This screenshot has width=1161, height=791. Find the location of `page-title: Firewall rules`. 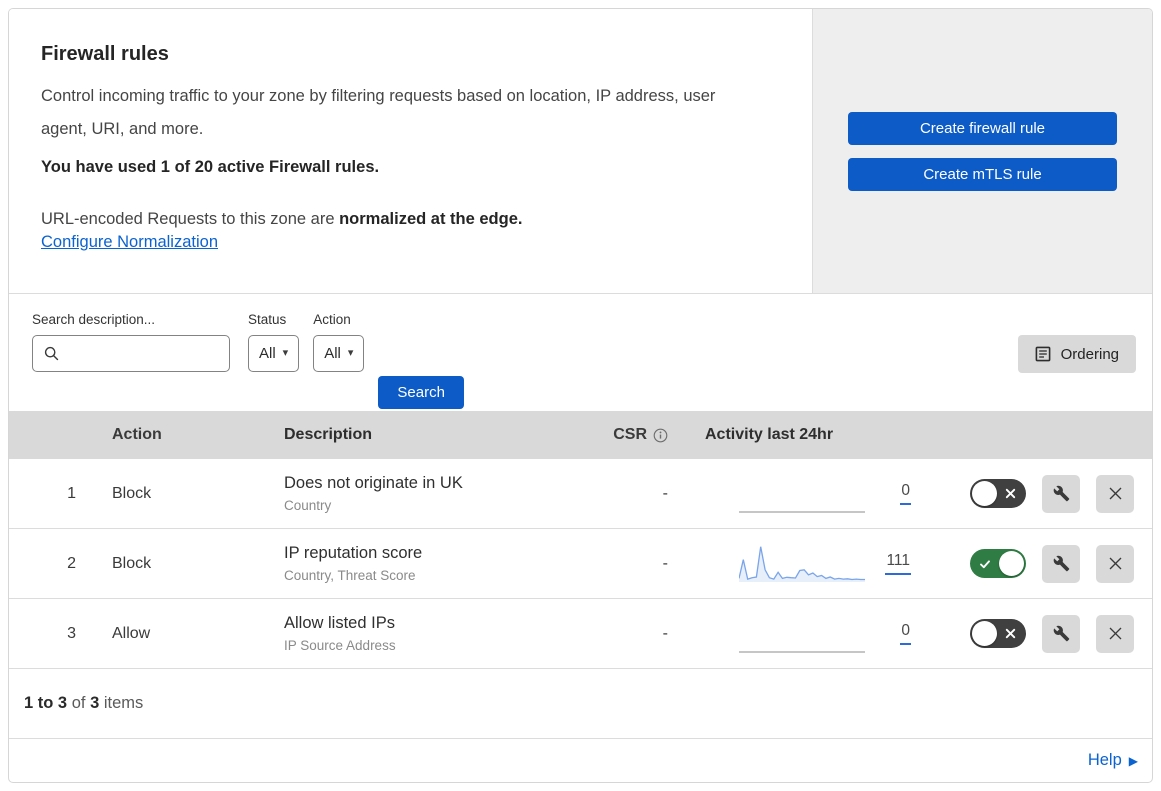

page-title: Firewall rules is located at coordinates (105, 54).